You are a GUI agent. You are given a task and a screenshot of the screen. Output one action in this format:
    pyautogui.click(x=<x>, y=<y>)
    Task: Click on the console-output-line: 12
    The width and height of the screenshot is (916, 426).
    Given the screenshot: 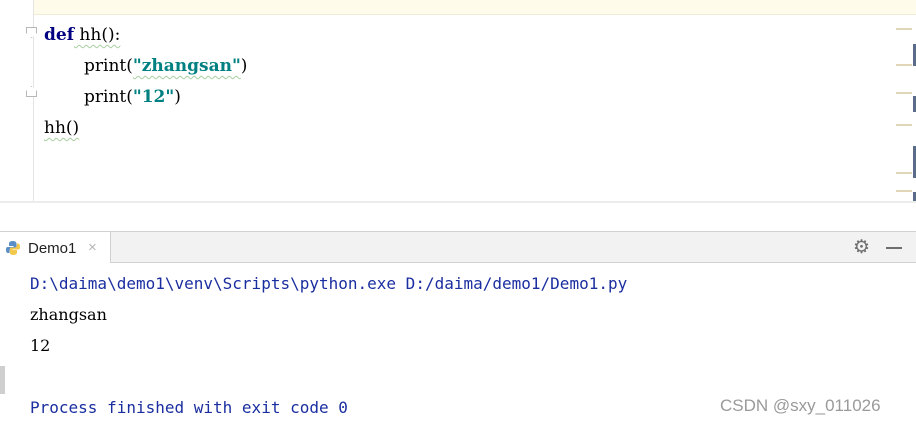 What is the action you would take?
    pyautogui.click(x=40, y=345)
    